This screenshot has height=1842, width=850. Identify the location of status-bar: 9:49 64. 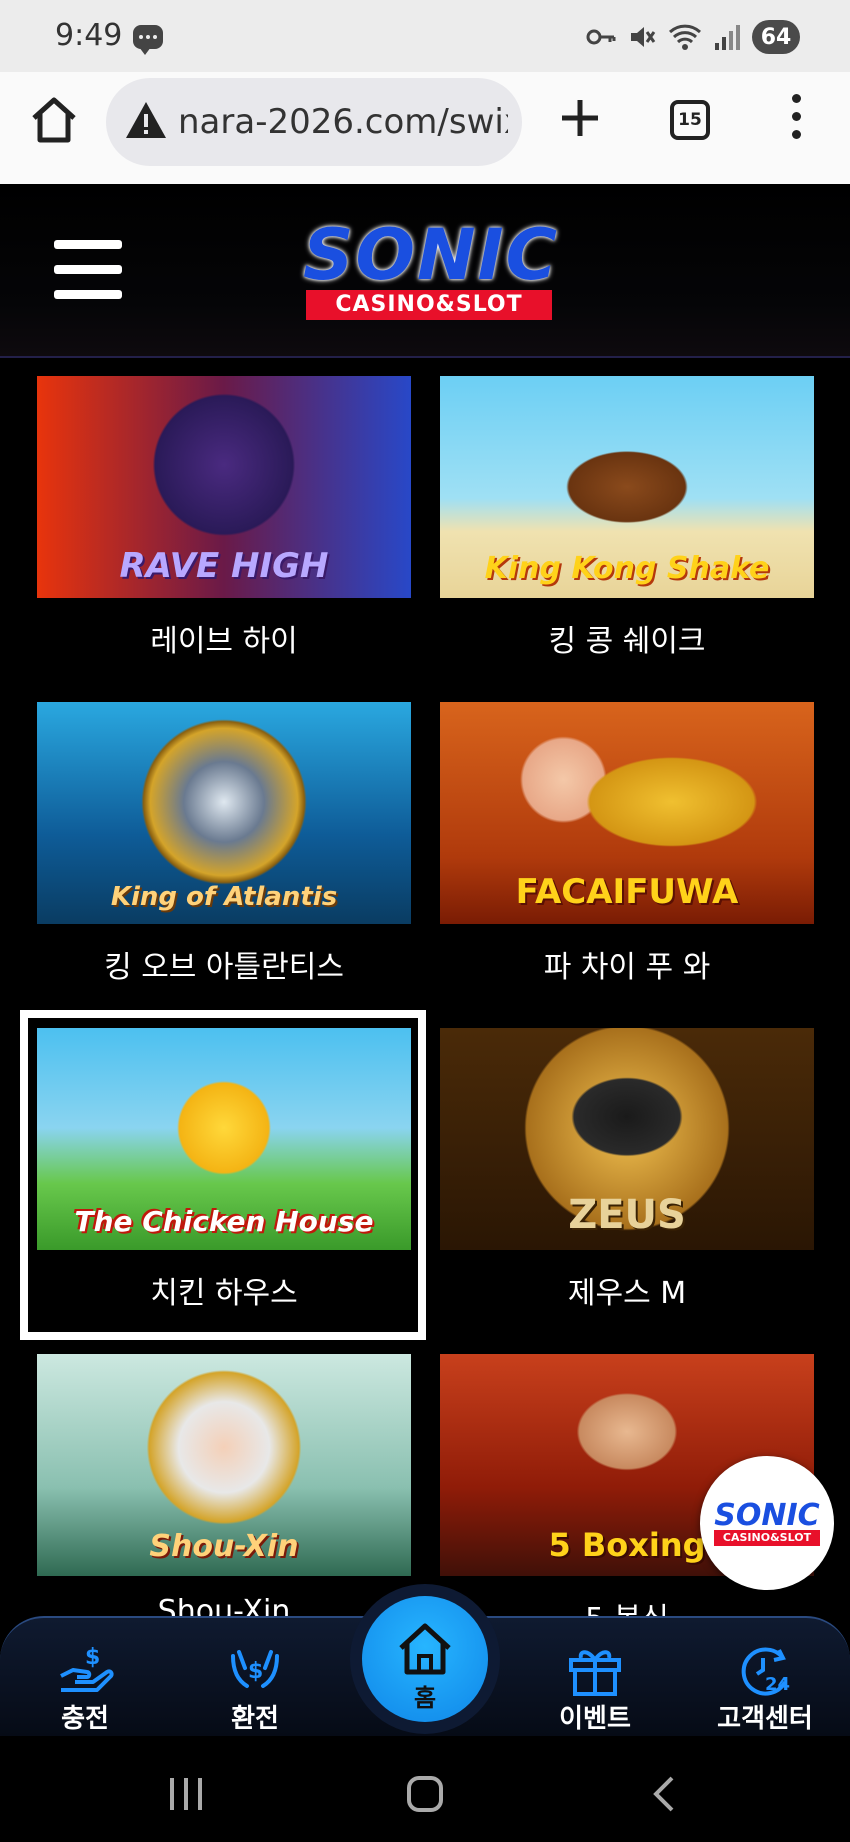
(425, 36).